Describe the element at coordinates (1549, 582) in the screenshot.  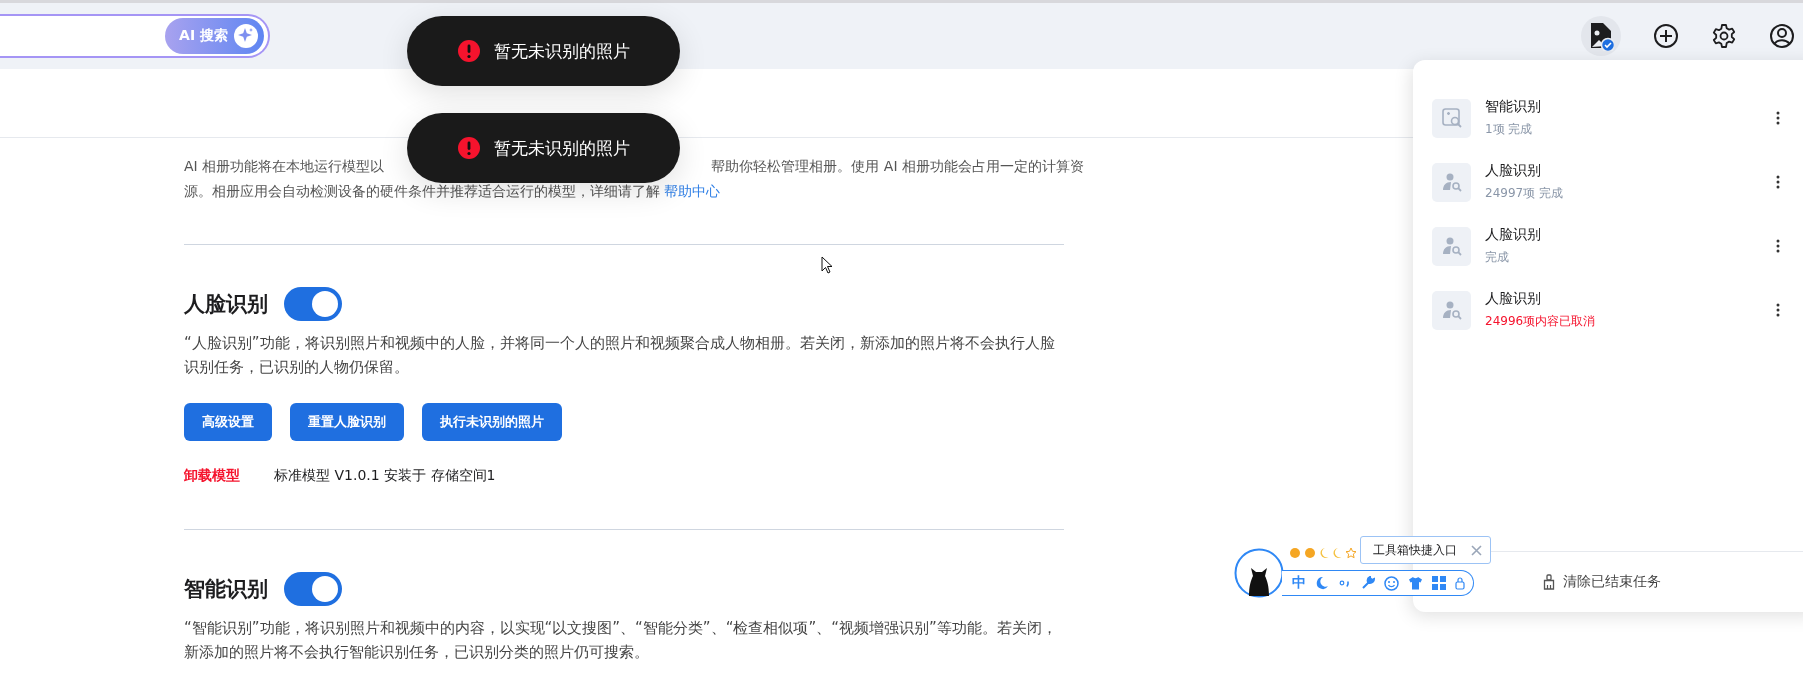
I see `brush-icon` at that location.